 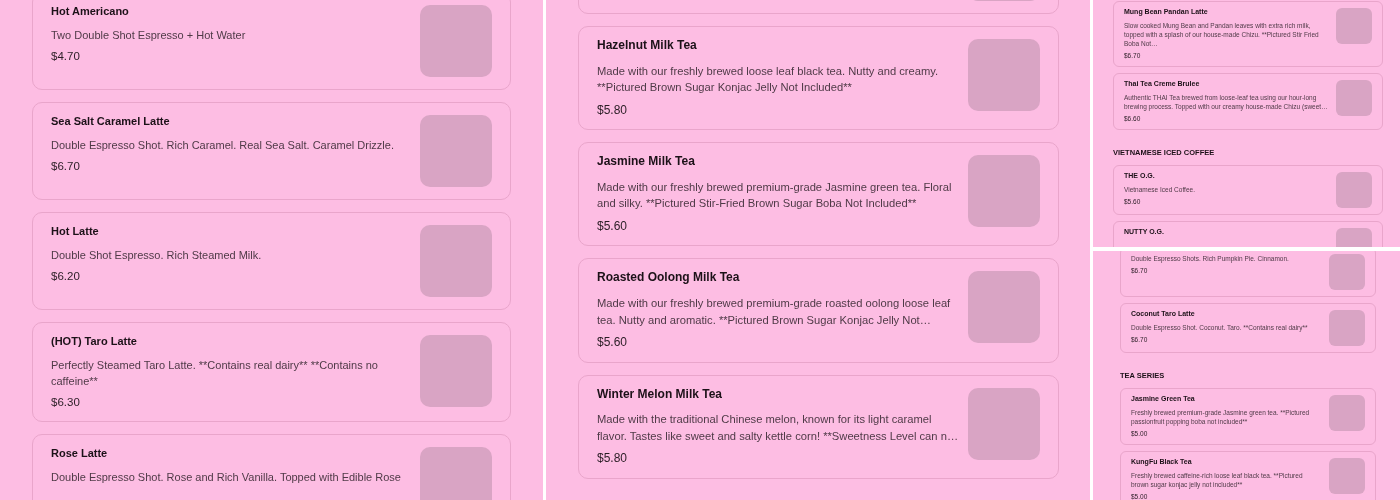 What do you see at coordinates (646, 162) in the screenshot?
I see `item-name: Jasmine Milk Tea` at bounding box center [646, 162].